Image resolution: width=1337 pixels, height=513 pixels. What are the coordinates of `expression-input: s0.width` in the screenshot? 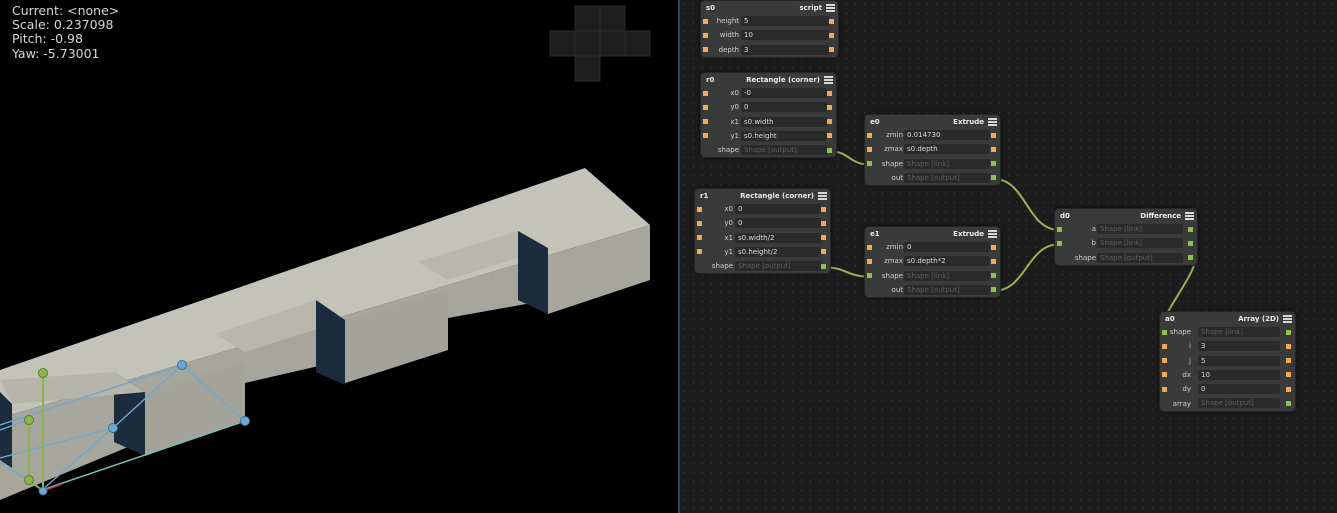 It's located at (784, 121).